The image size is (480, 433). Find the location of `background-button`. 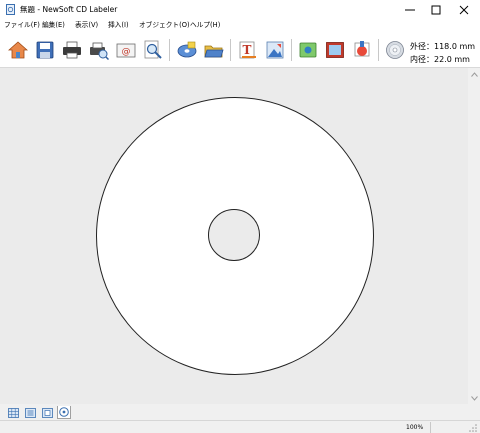

background-button is located at coordinates (308, 50).